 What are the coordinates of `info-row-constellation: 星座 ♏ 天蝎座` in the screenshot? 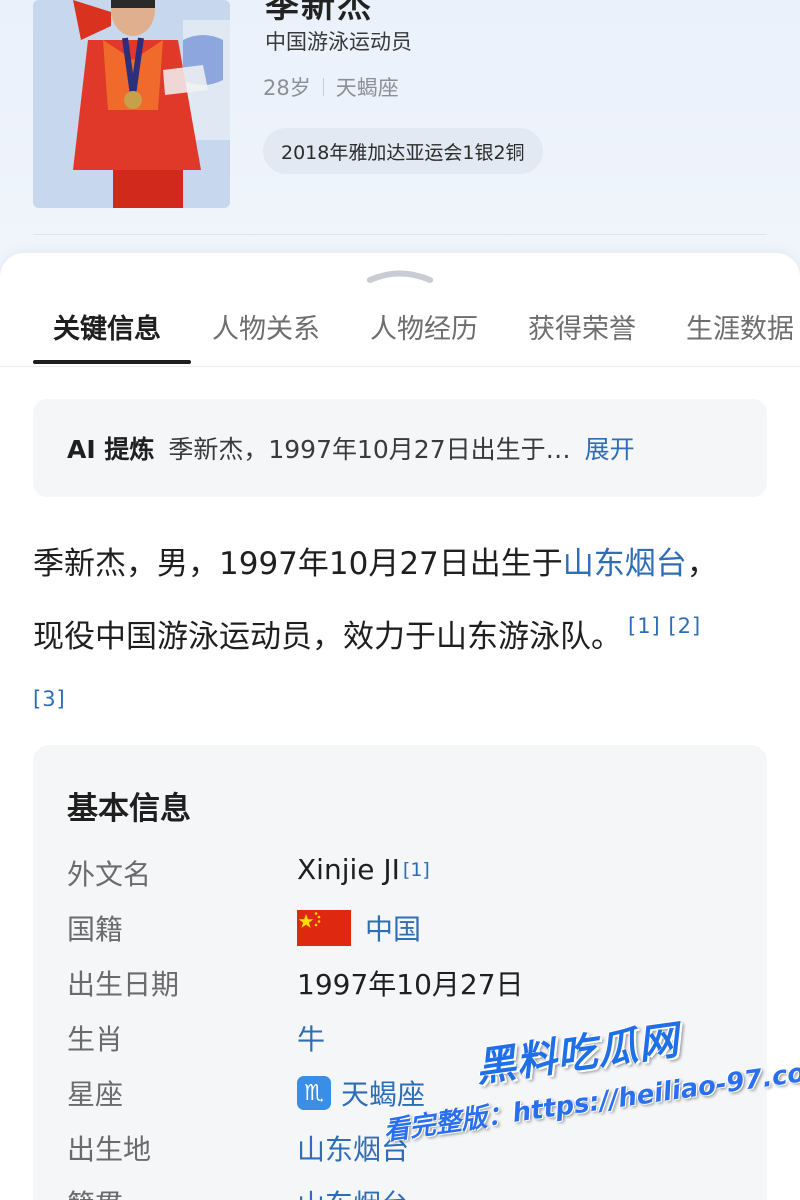 It's located at (400, 1100).